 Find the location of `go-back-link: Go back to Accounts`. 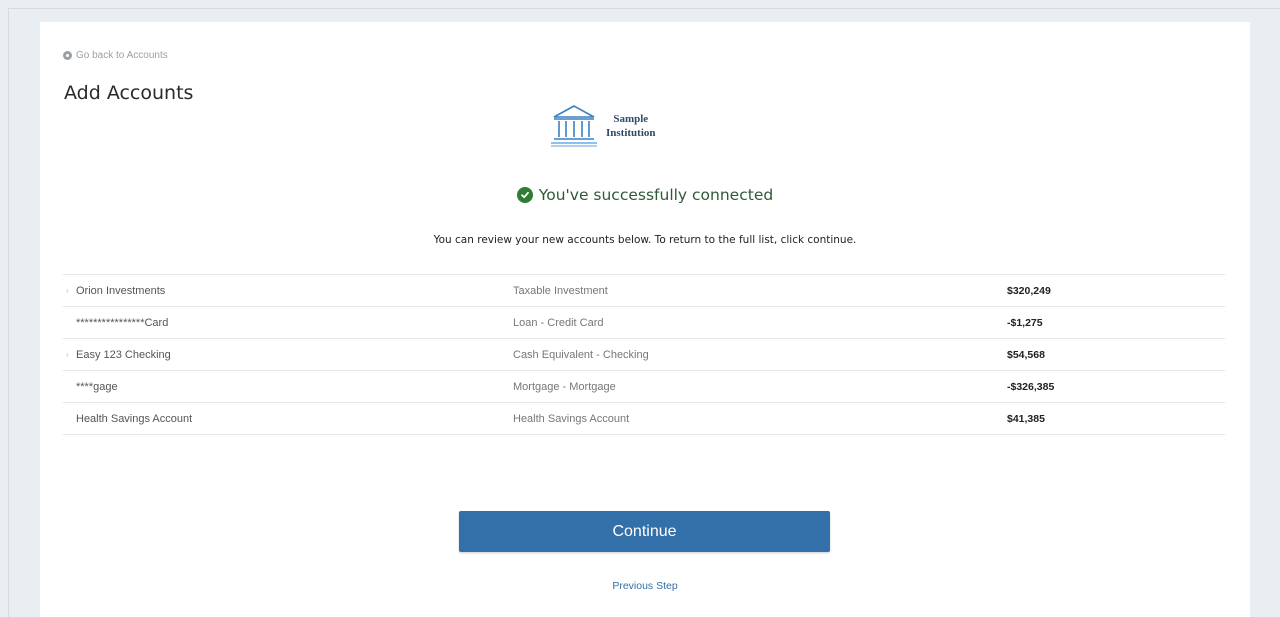

go-back-link: Go back to Accounts is located at coordinates (115, 55).